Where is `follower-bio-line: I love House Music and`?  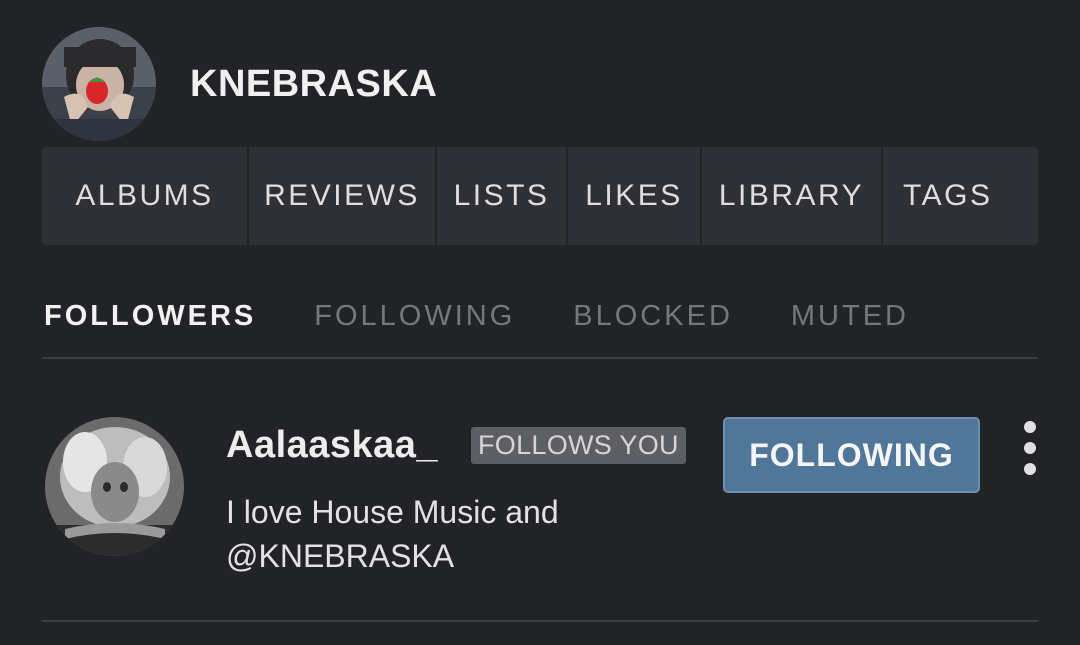 follower-bio-line: I love House Music and is located at coordinates (392, 512).